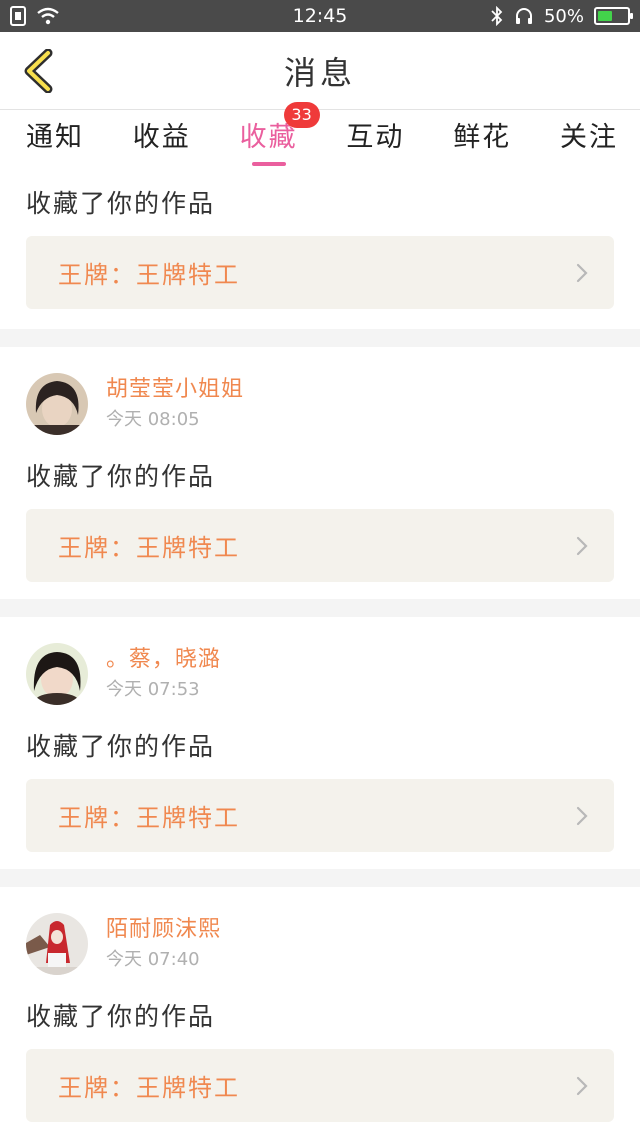 This screenshot has height=1138, width=640. What do you see at coordinates (163, 930) in the screenshot?
I see `username: 陌耐顾沫熙` at bounding box center [163, 930].